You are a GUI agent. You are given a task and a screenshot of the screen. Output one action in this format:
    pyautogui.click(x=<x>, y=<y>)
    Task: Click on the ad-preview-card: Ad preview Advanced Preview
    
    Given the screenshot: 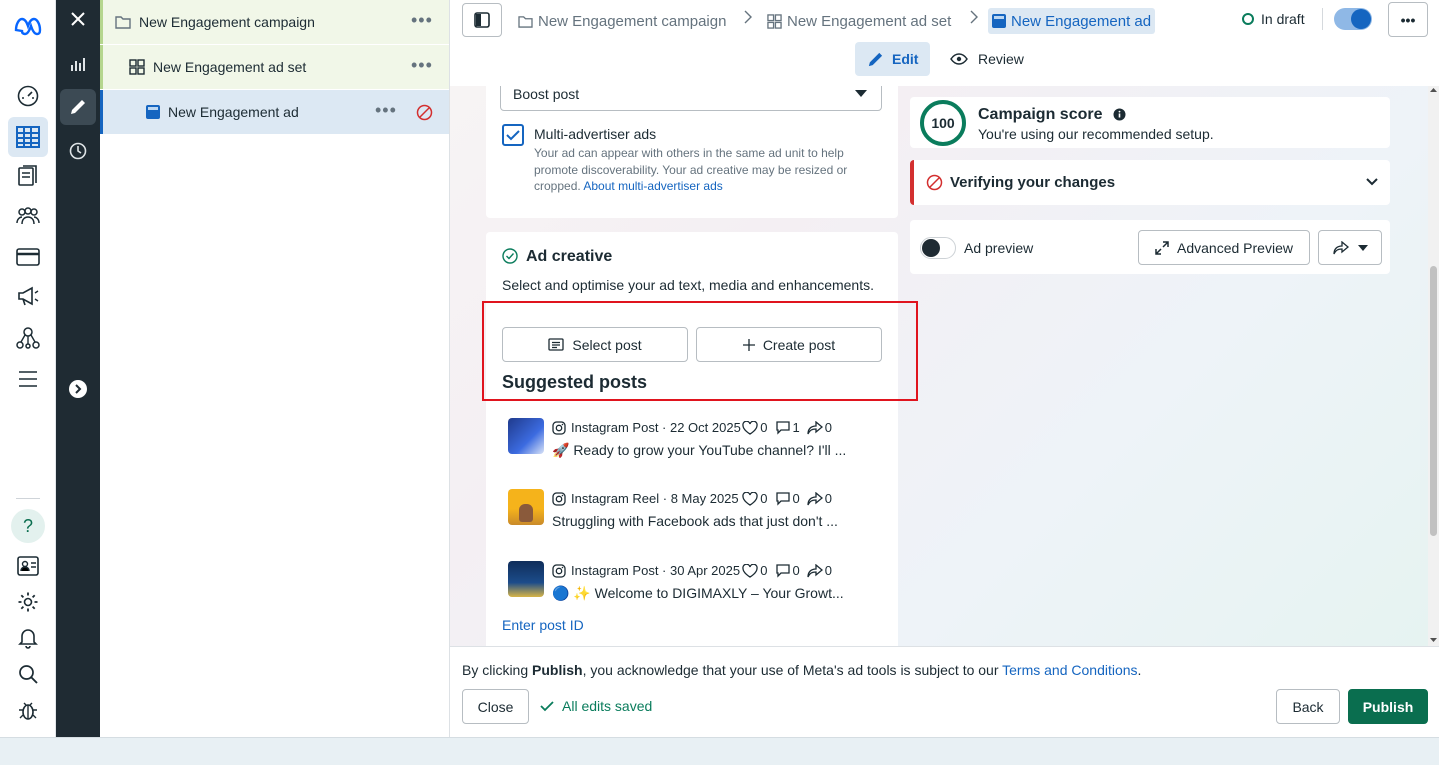 What is the action you would take?
    pyautogui.click(x=1150, y=247)
    